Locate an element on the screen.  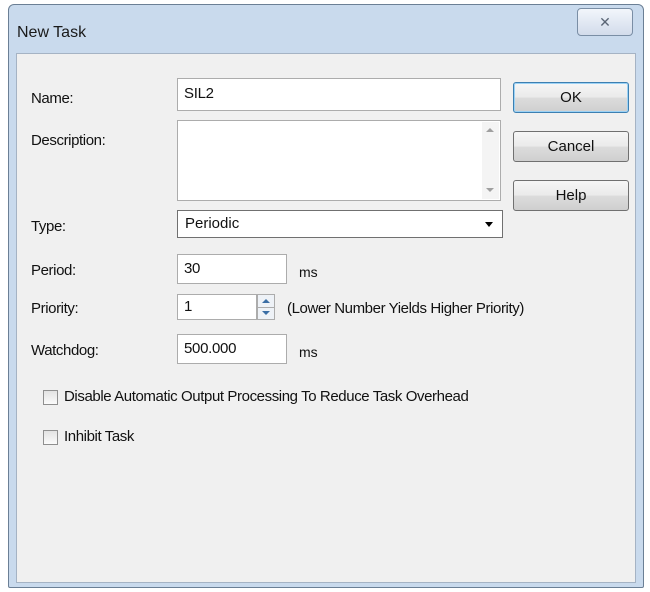
period-field: 30 is located at coordinates (232, 269).